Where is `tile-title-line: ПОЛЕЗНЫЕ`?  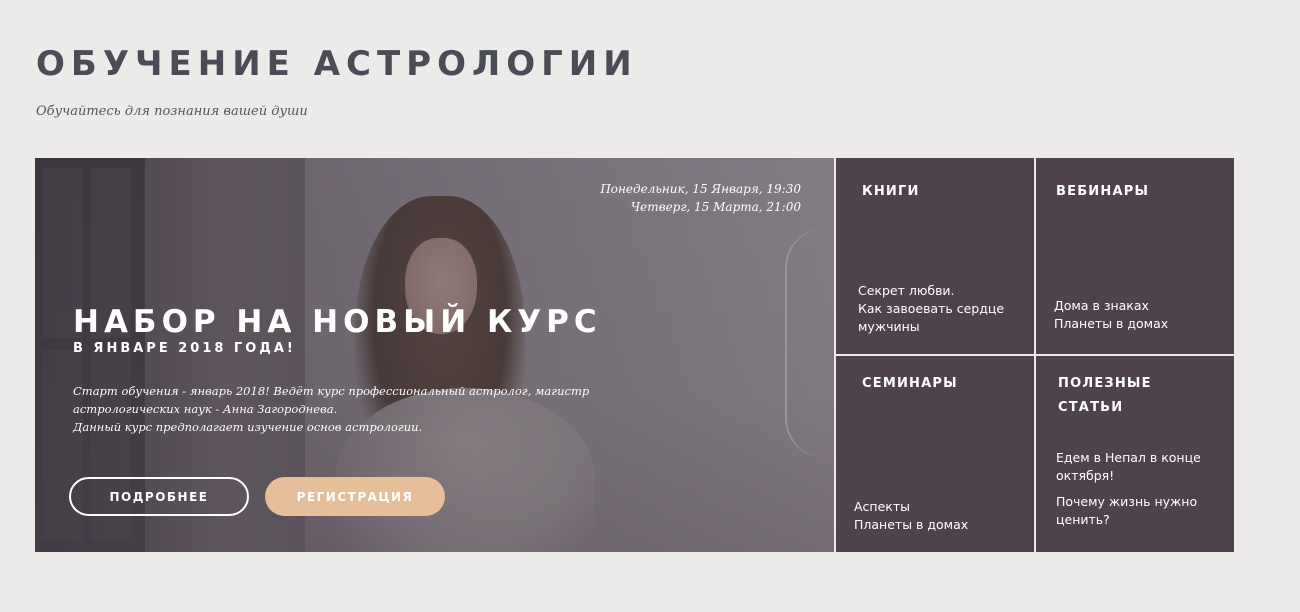 tile-title-line: ПОЛЕЗНЫЕ is located at coordinates (1105, 383).